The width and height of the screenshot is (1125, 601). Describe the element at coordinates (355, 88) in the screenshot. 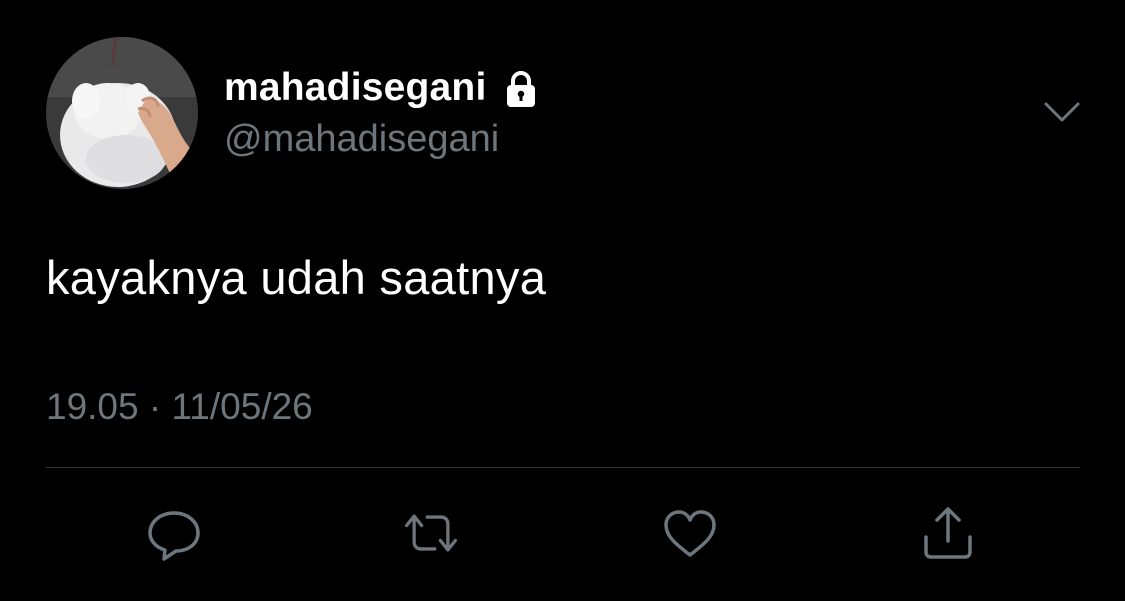

I see `display-name: mahadisegani` at that location.